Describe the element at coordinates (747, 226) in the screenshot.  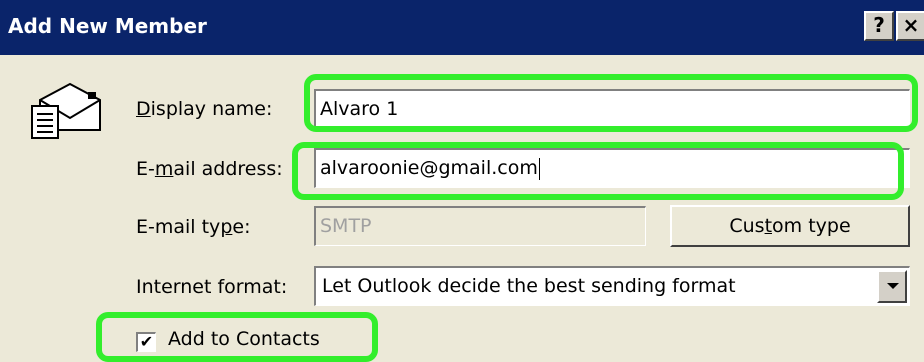
I see `button-text: Cus` at that location.